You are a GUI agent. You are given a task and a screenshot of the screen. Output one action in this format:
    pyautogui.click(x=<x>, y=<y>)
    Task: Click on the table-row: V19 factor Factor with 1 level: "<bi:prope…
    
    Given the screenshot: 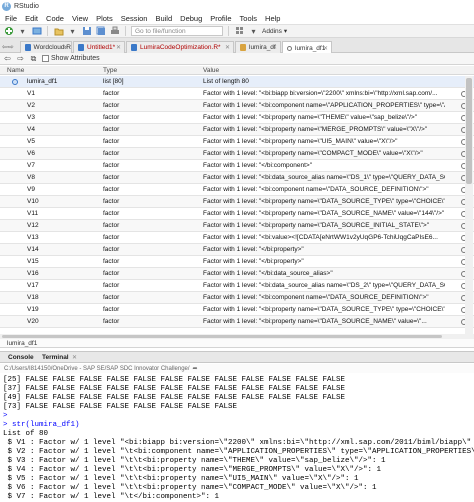 What is the action you would take?
    pyautogui.click(x=237, y=310)
    